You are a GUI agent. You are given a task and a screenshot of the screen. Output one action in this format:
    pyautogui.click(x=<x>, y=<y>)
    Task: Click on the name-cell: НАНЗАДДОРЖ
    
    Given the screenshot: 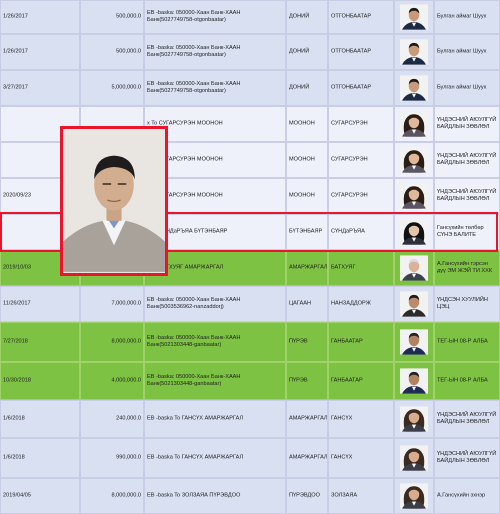 What is the action you would take?
    pyautogui.click(x=361, y=304)
    